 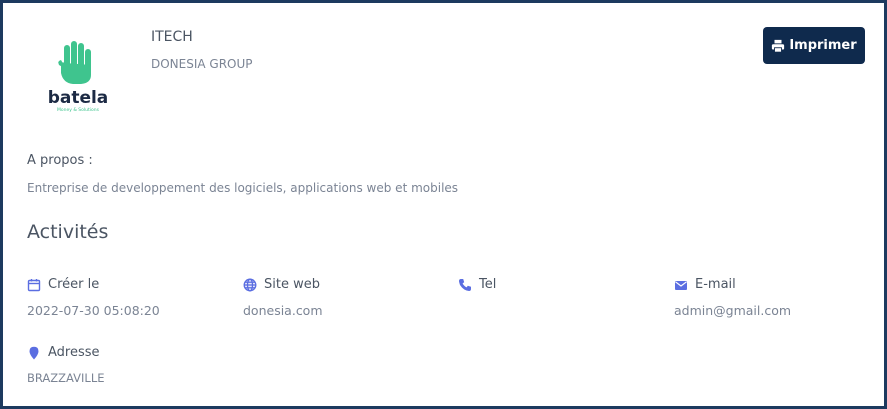 I want to click on info-address: Adresse BRAZZAVILLE, so click(x=66, y=365).